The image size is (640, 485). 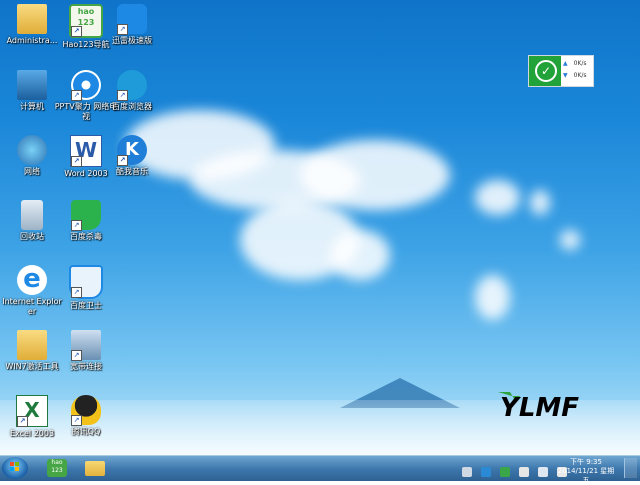 What do you see at coordinates (86, 431) in the screenshot?
I see `desktop-icon-label: 腾讯QQ` at bounding box center [86, 431].